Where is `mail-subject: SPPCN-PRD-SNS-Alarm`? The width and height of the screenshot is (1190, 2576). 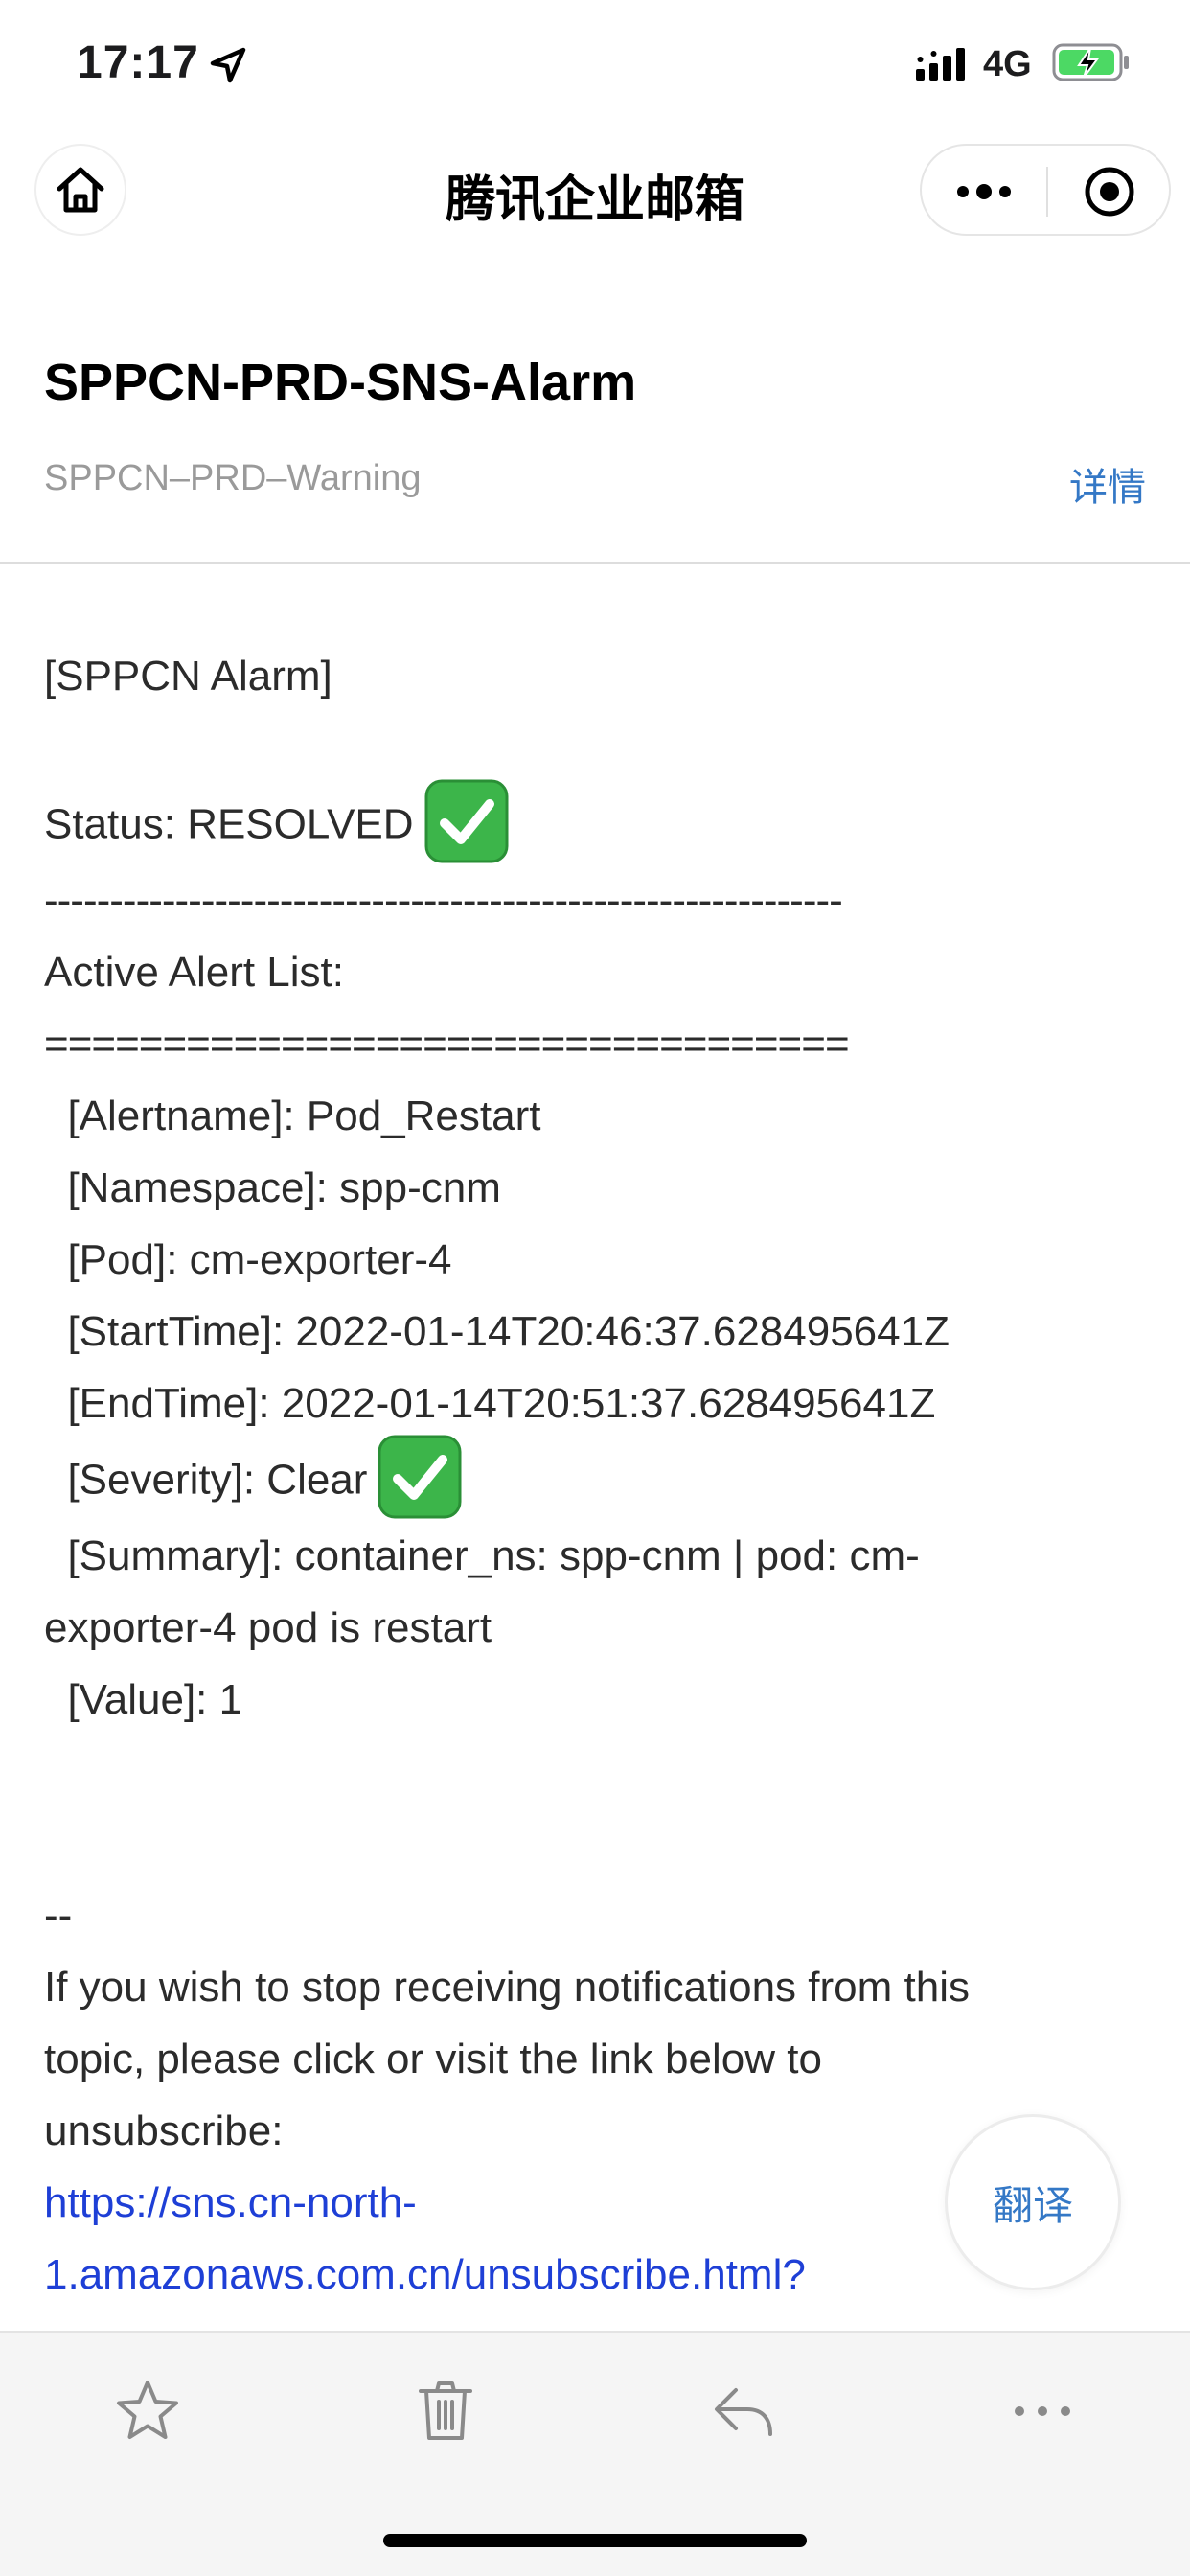
mail-subject: SPPCN-PRD-SNS-Alarm is located at coordinates (341, 382).